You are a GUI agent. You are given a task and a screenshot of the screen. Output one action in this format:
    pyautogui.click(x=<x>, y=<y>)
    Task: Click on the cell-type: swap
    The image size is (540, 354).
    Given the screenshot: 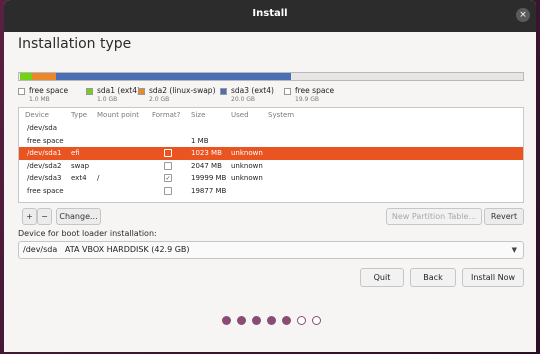 What is the action you would take?
    pyautogui.click(x=80, y=165)
    